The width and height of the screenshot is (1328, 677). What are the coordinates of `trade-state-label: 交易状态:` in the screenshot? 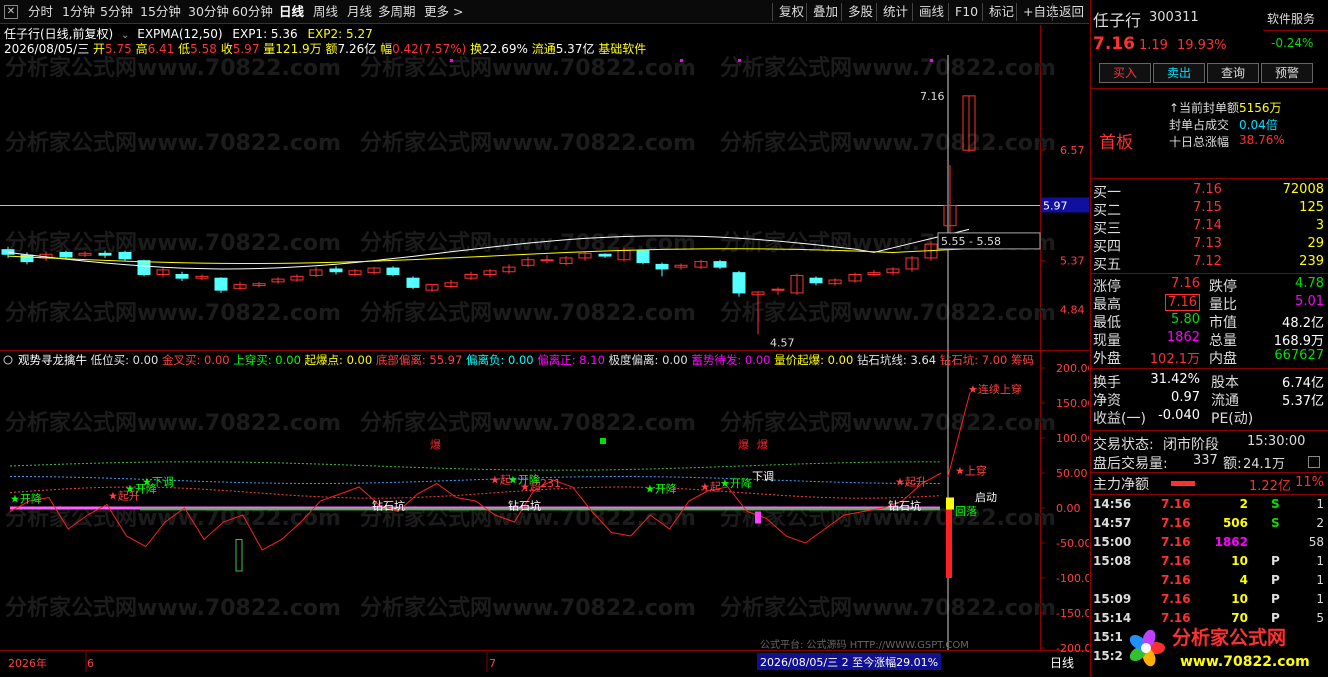 It's located at (1123, 445).